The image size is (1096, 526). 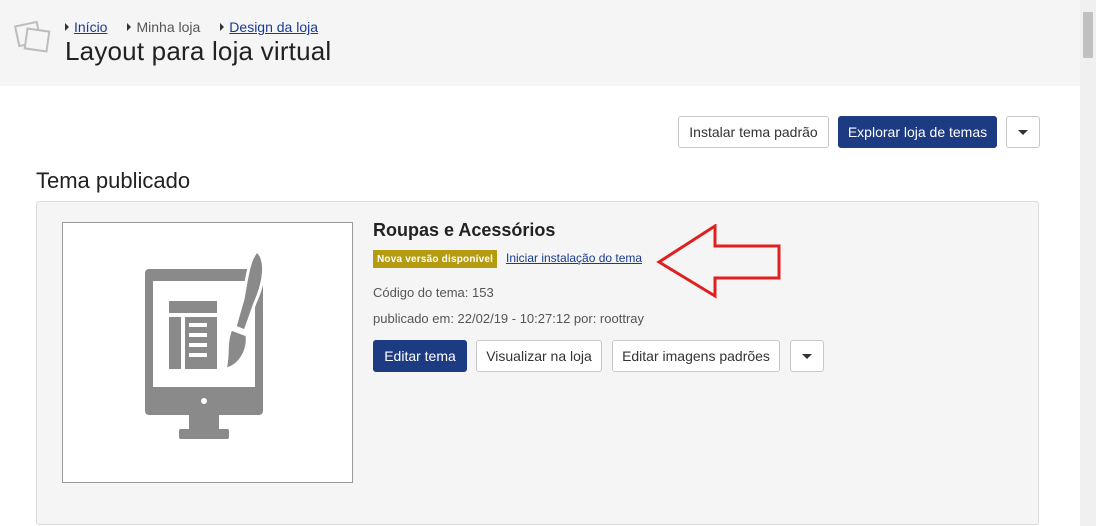 What do you see at coordinates (433, 292) in the screenshot?
I see `theme-code: Código do tema: 153` at bounding box center [433, 292].